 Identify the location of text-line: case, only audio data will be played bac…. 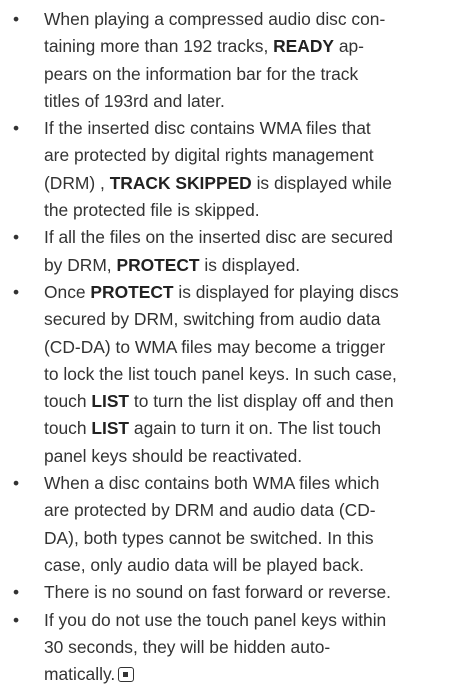
(204, 564).